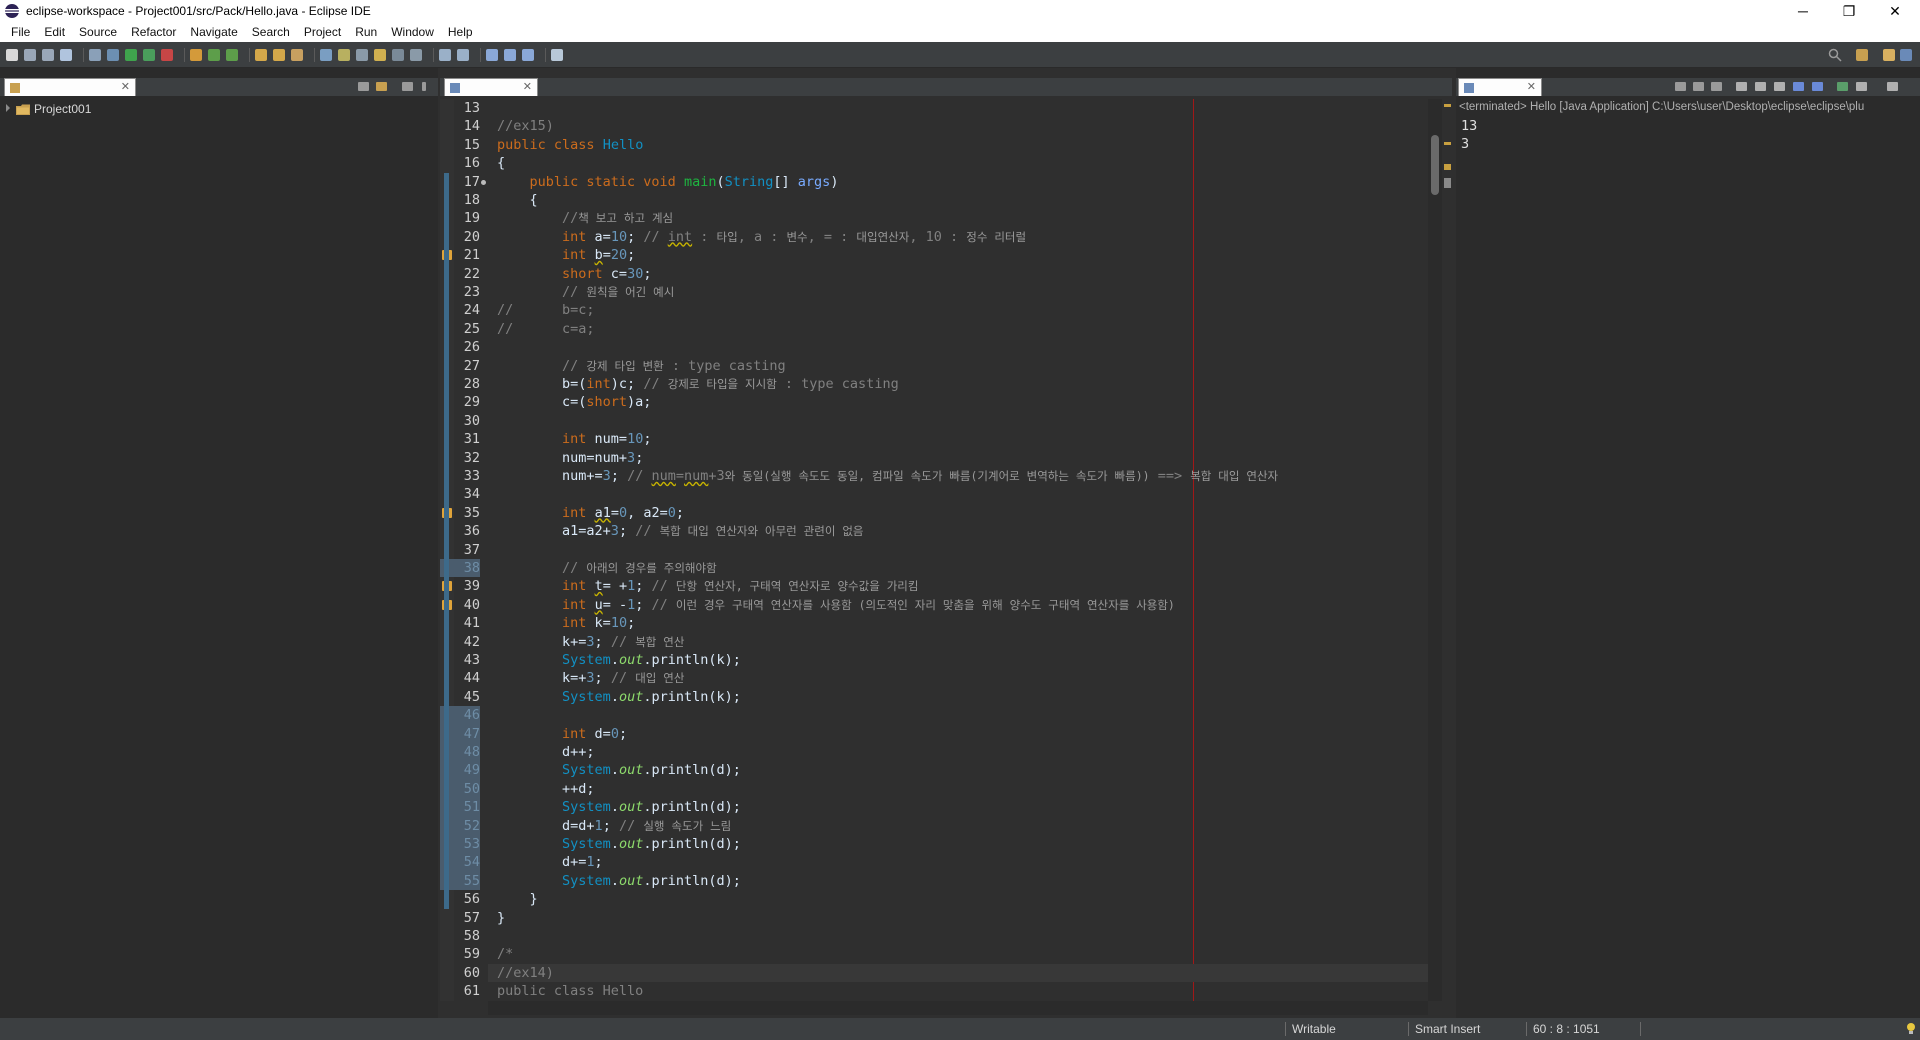  I want to click on code-line: // c=a;, so click(546, 329).